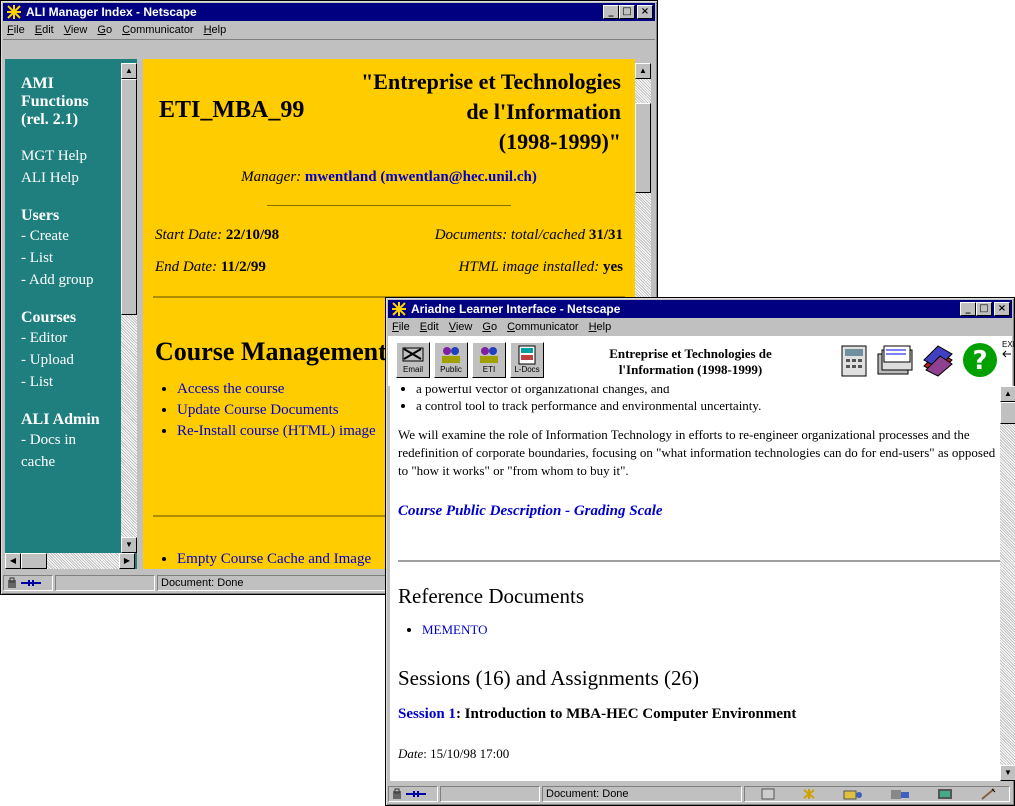 The width and height of the screenshot is (1015, 806). What do you see at coordinates (258, 410) in the screenshot?
I see `update-docs-link: Update Course Documents` at bounding box center [258, 410].